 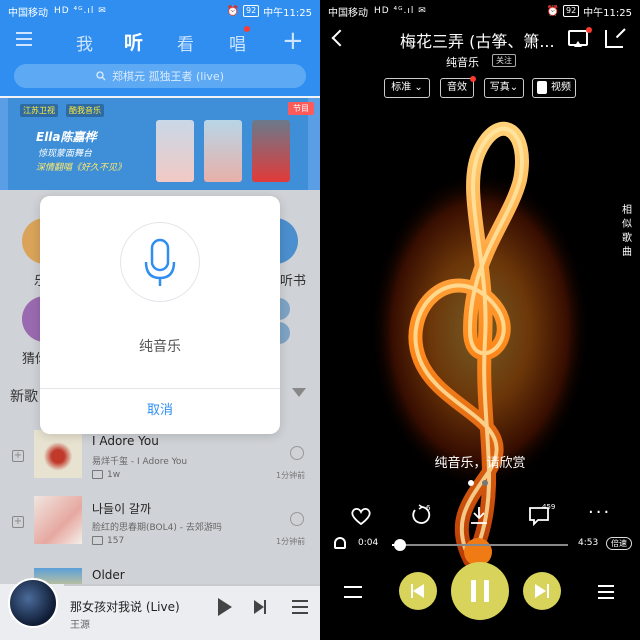 I want to click on mini-progress, so click(x=192, y=585).